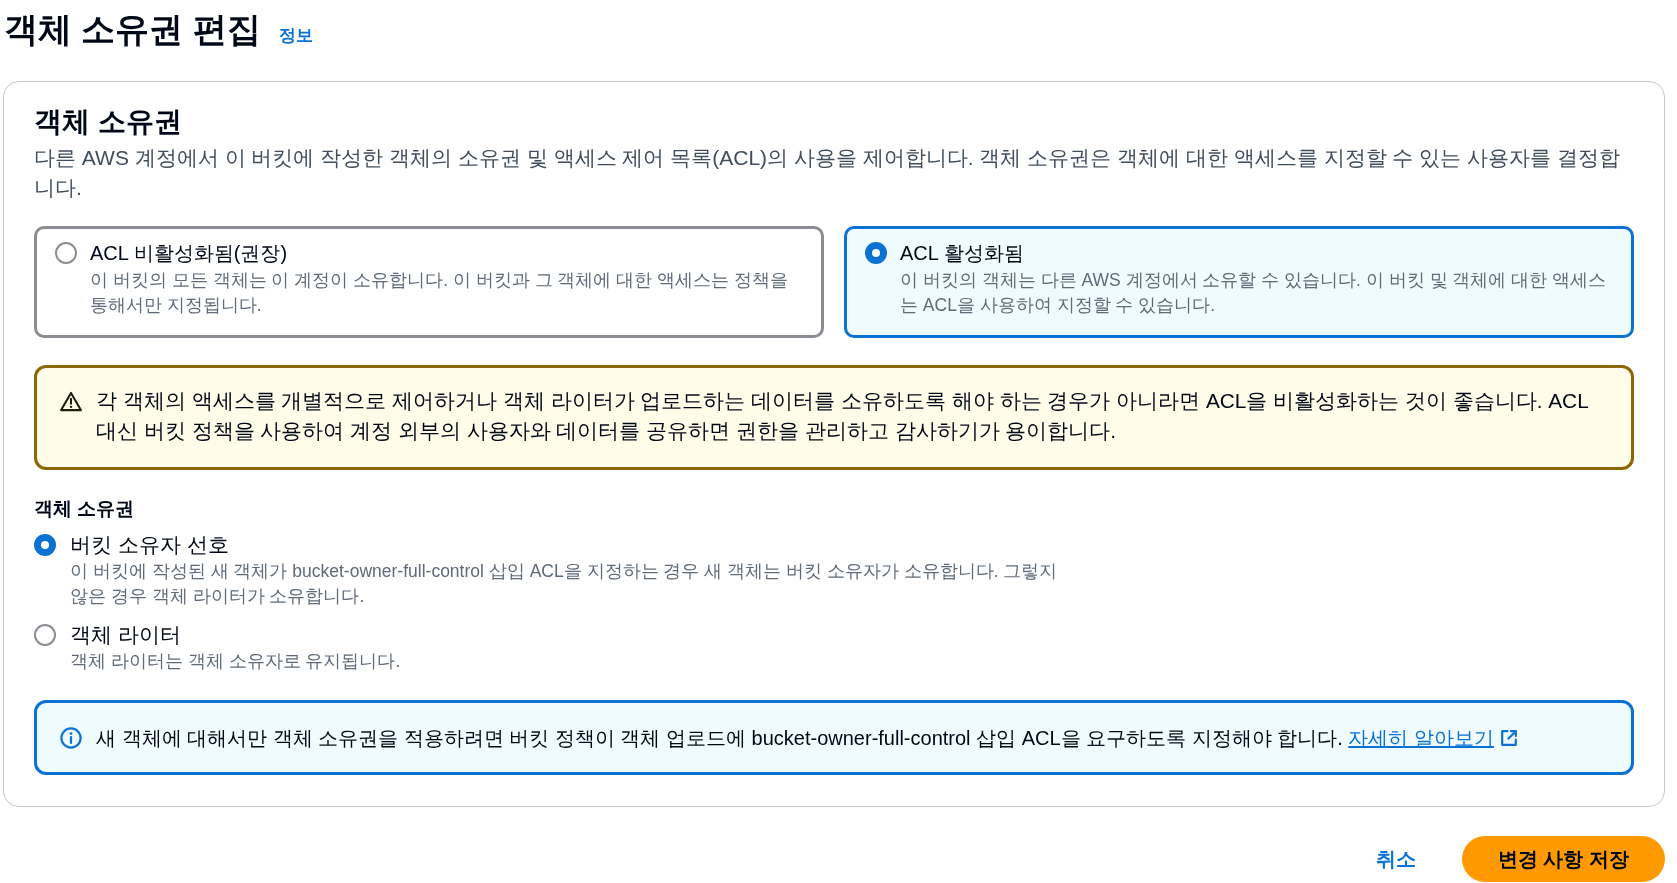  I want to click on warning-icon, so click(71, 401).